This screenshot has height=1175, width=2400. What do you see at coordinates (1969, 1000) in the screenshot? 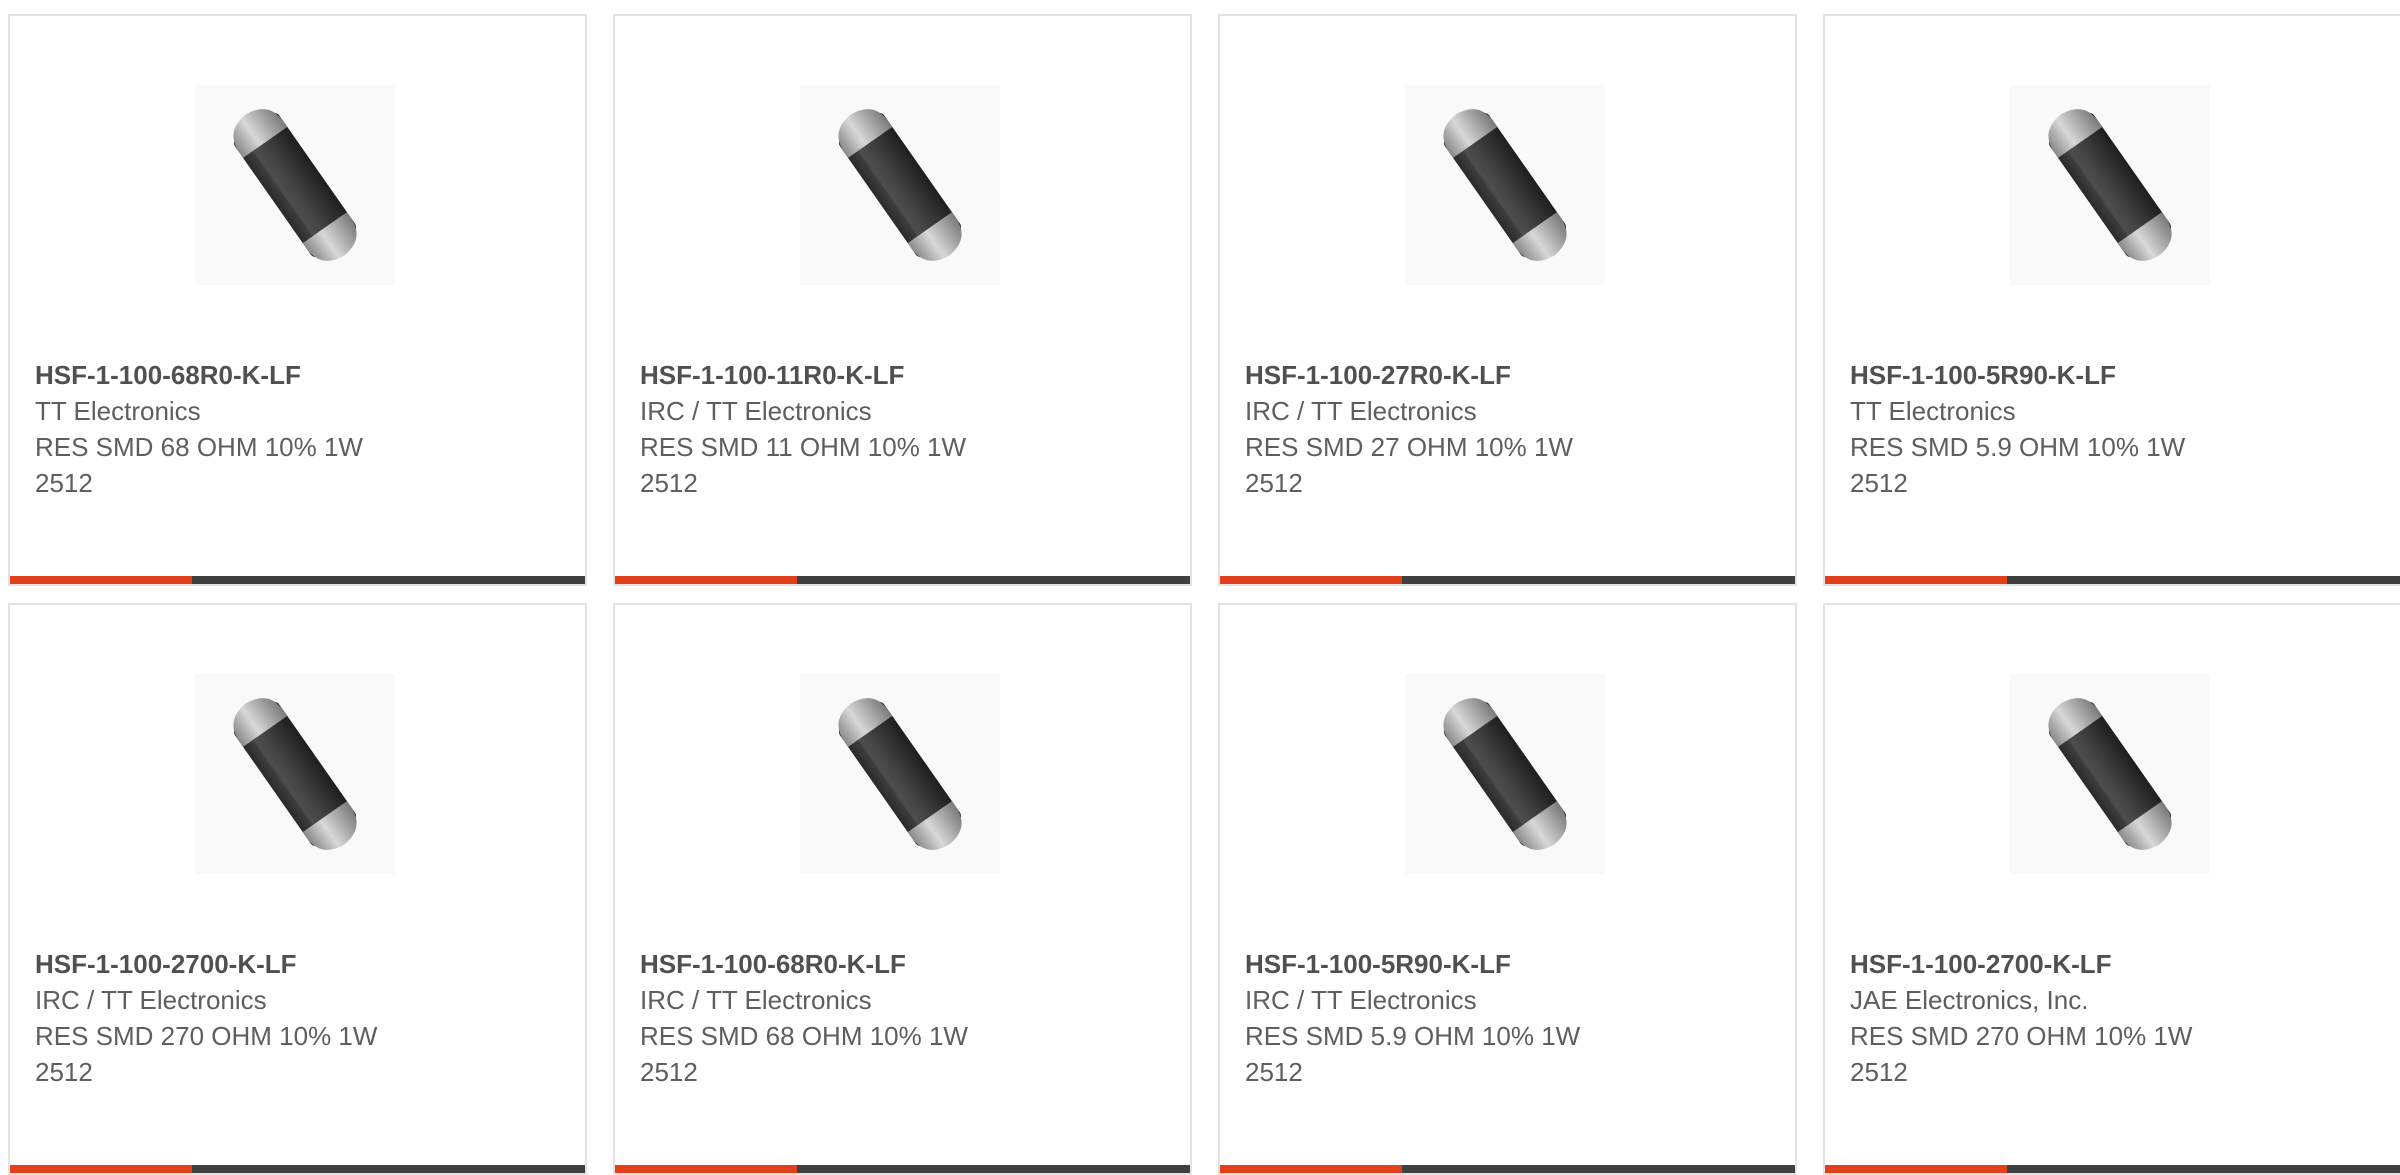
I see `manufacturer: JAE Electronics, Inc.` at bounding box center [1969, 1000].